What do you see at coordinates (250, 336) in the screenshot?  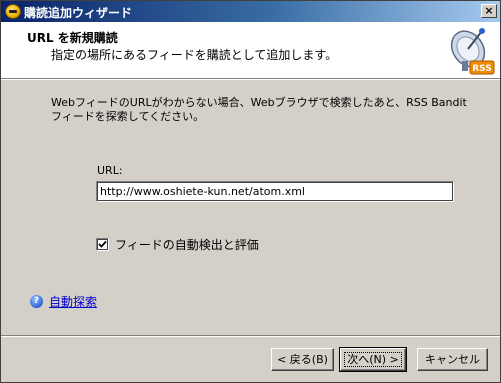 I see `footer-divider-highlight` at bounding box center [250, 336].